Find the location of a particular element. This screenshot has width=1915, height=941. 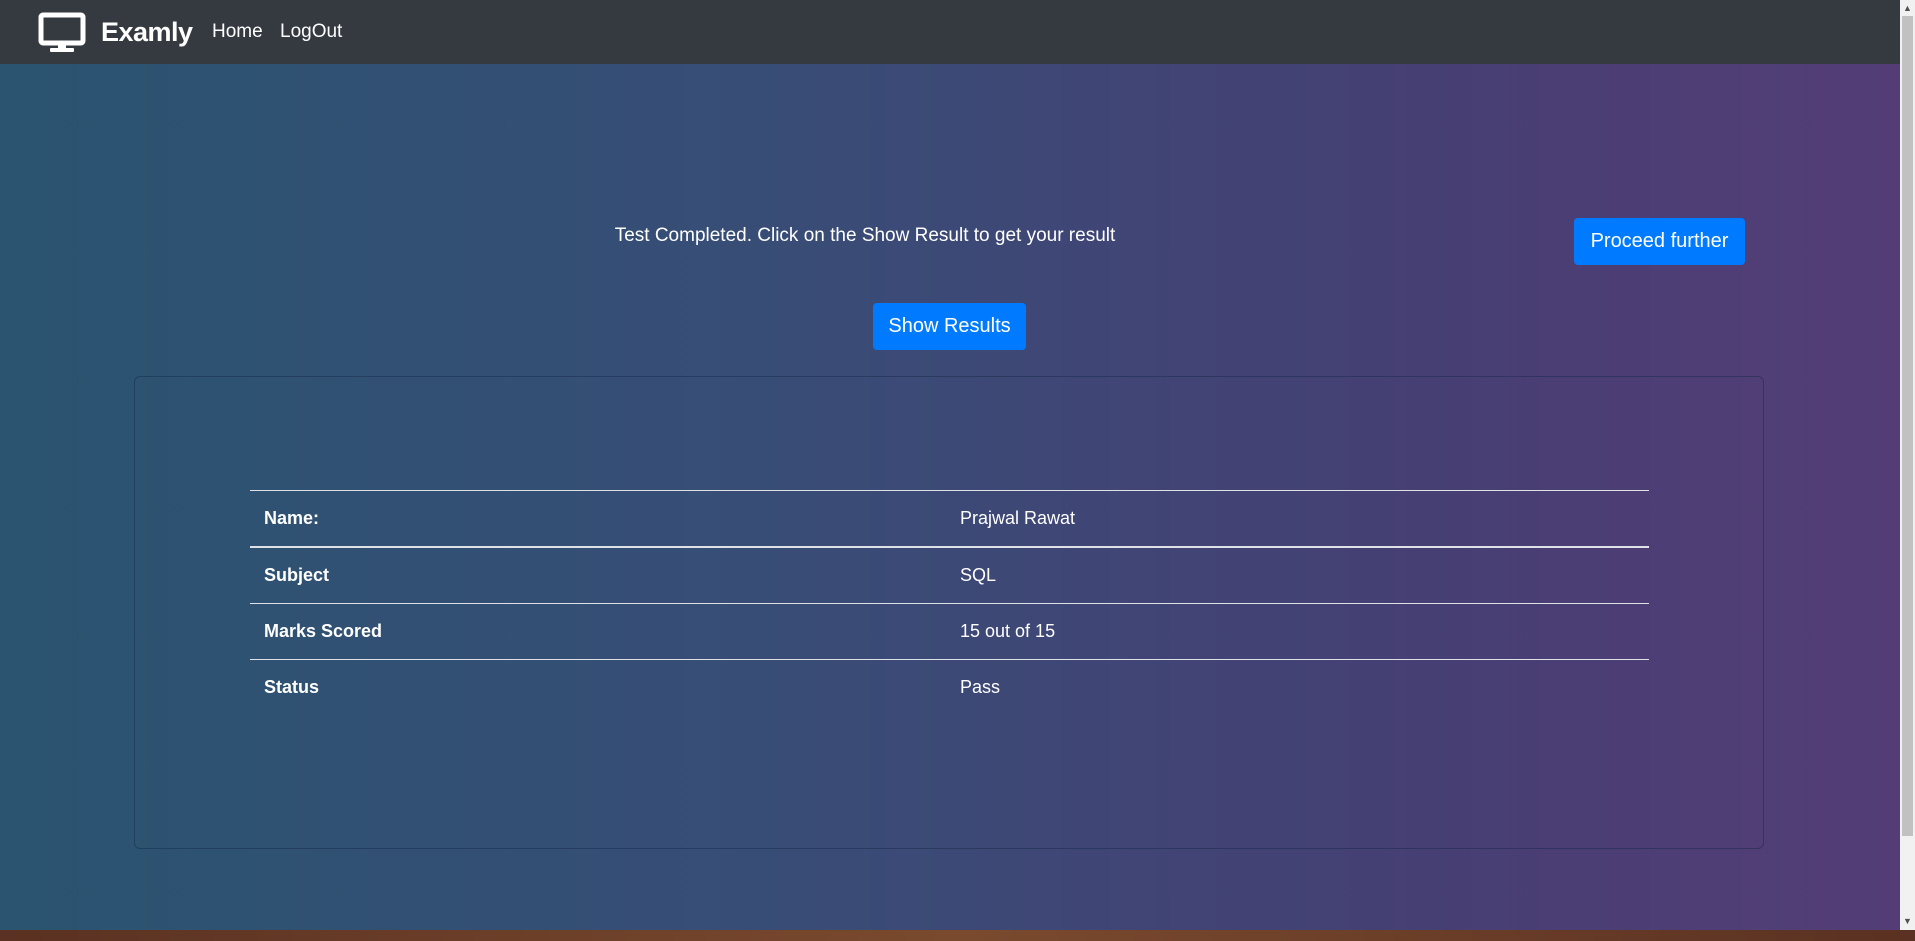

brand-name: Examly is located at coordinates (147, 32).